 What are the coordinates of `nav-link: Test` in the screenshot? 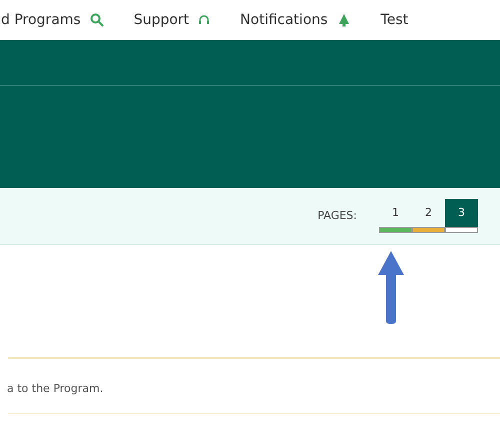 It's located at (394, 20).